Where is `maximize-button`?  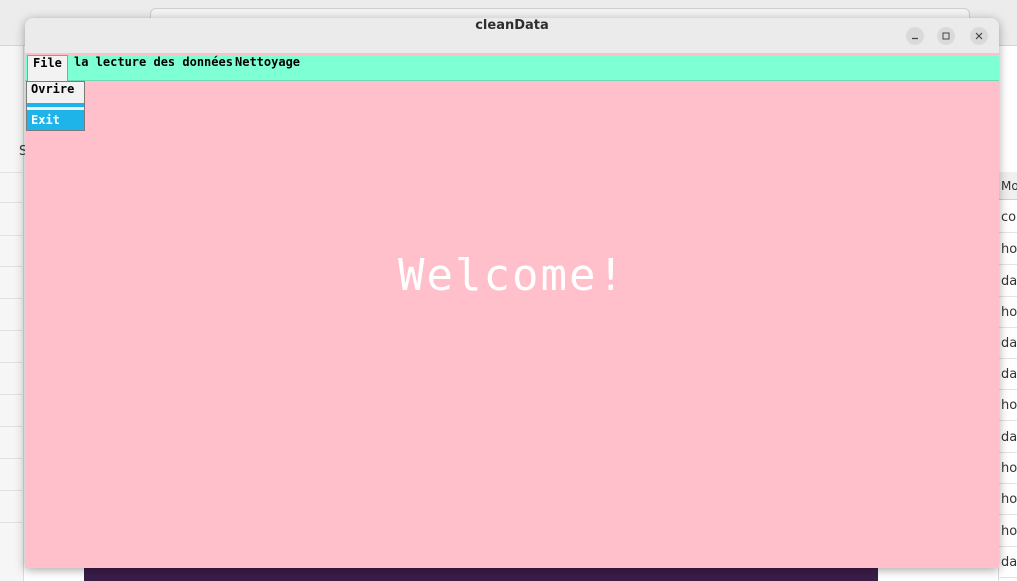 maximize-button is located at coordinates (946, 36).